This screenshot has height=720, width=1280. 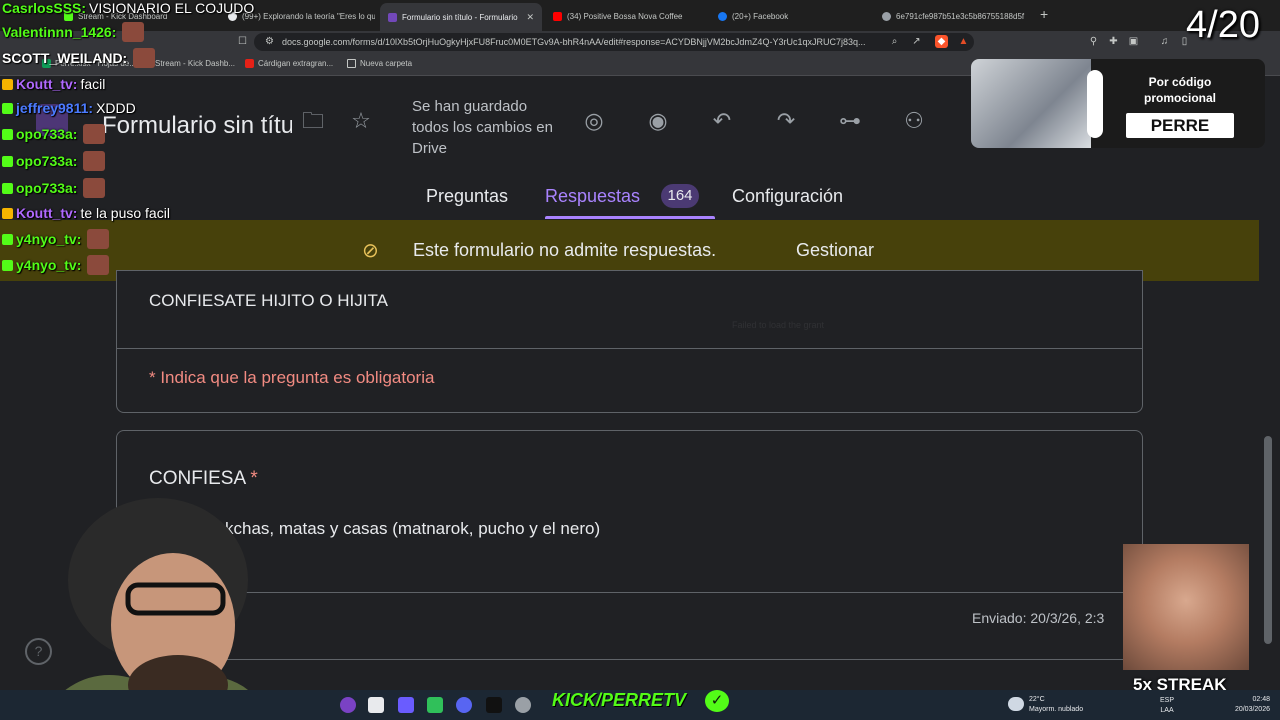 I want to click on preview-eye-icon: ◉, so click(x=658, y=121).